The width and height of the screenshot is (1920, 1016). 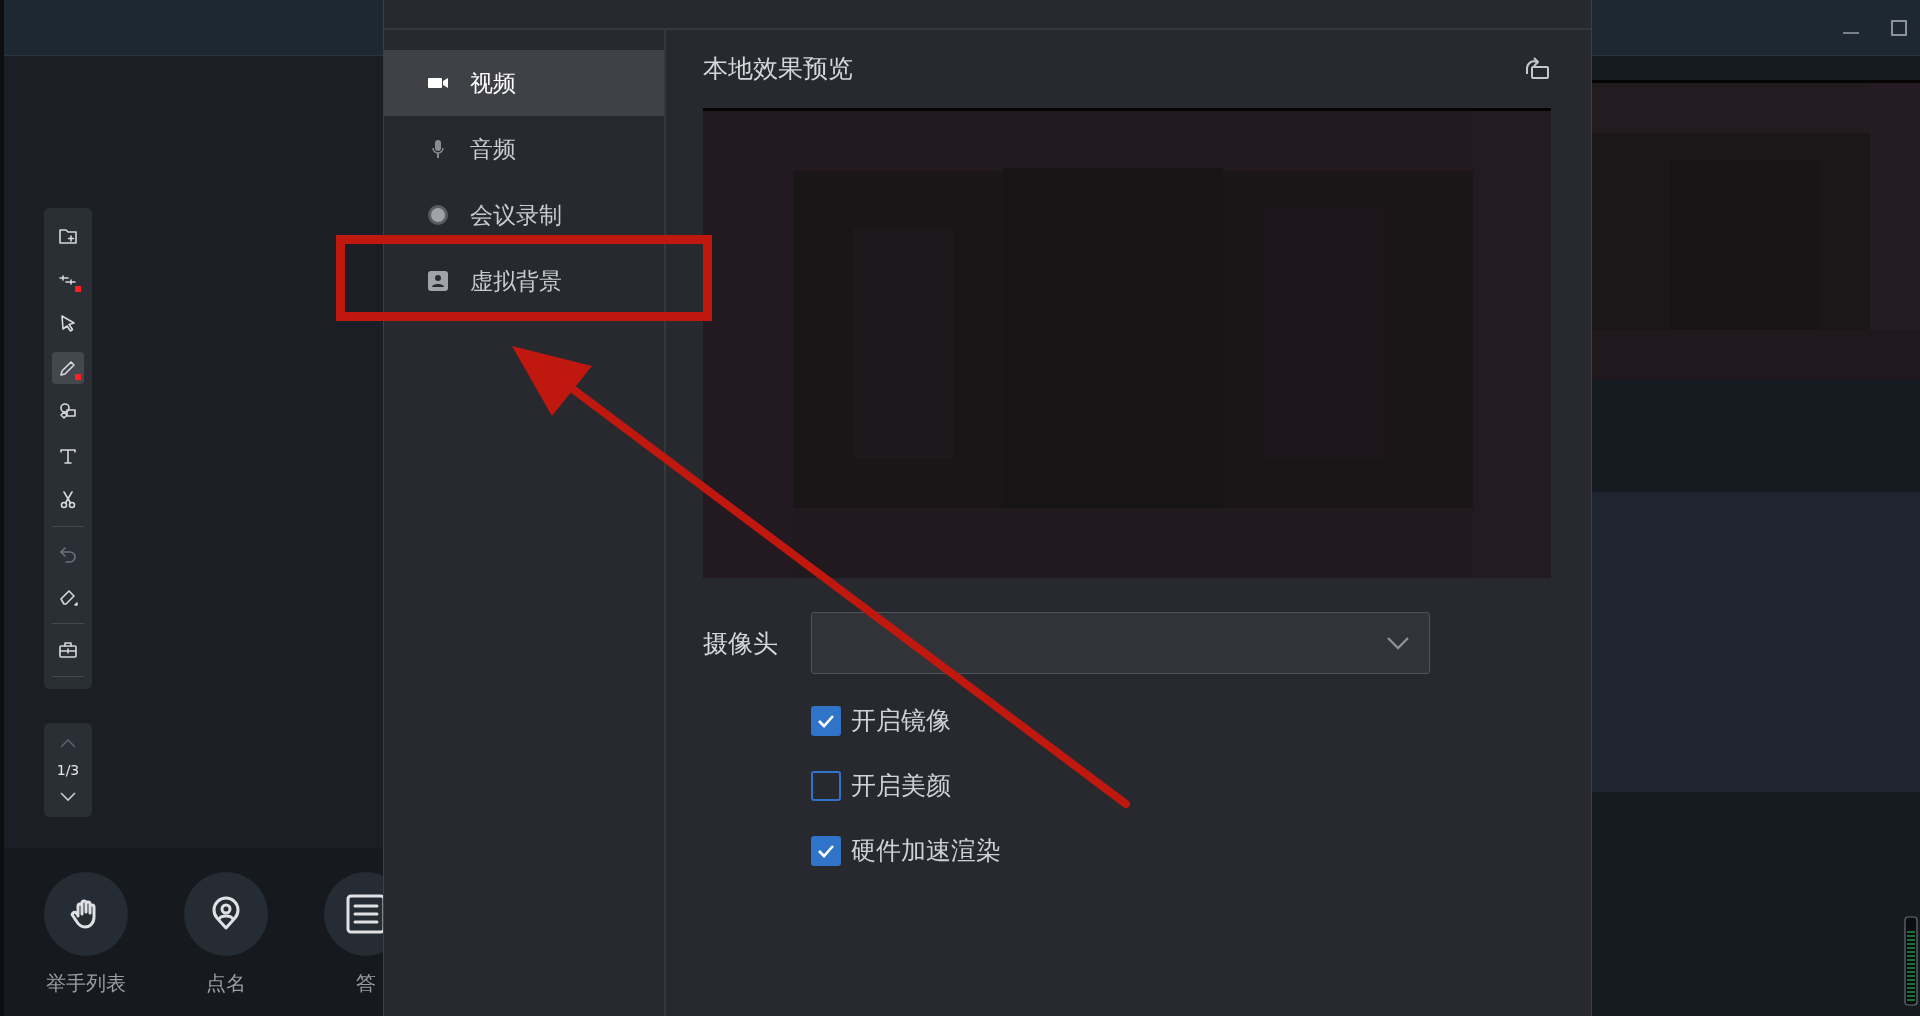 What do you see at coordinates (901, 786) in the screenshot?
I see `checkbox-label: 开启美颜` at bounding box center [901, 786].